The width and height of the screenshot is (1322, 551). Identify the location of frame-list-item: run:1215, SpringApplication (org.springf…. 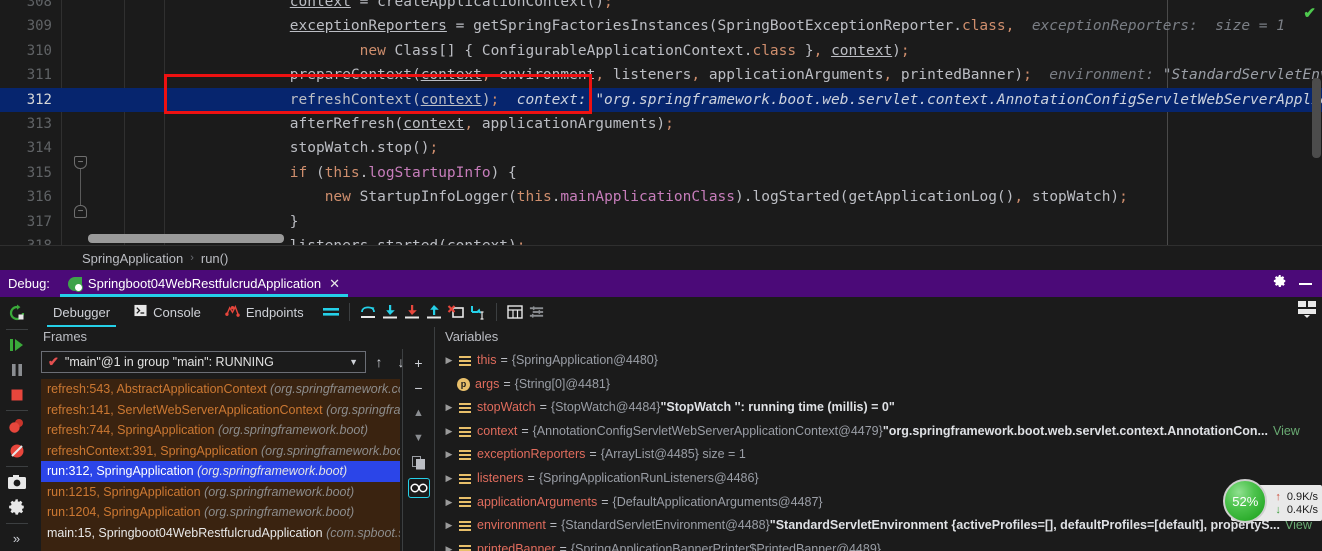
(220, 492).